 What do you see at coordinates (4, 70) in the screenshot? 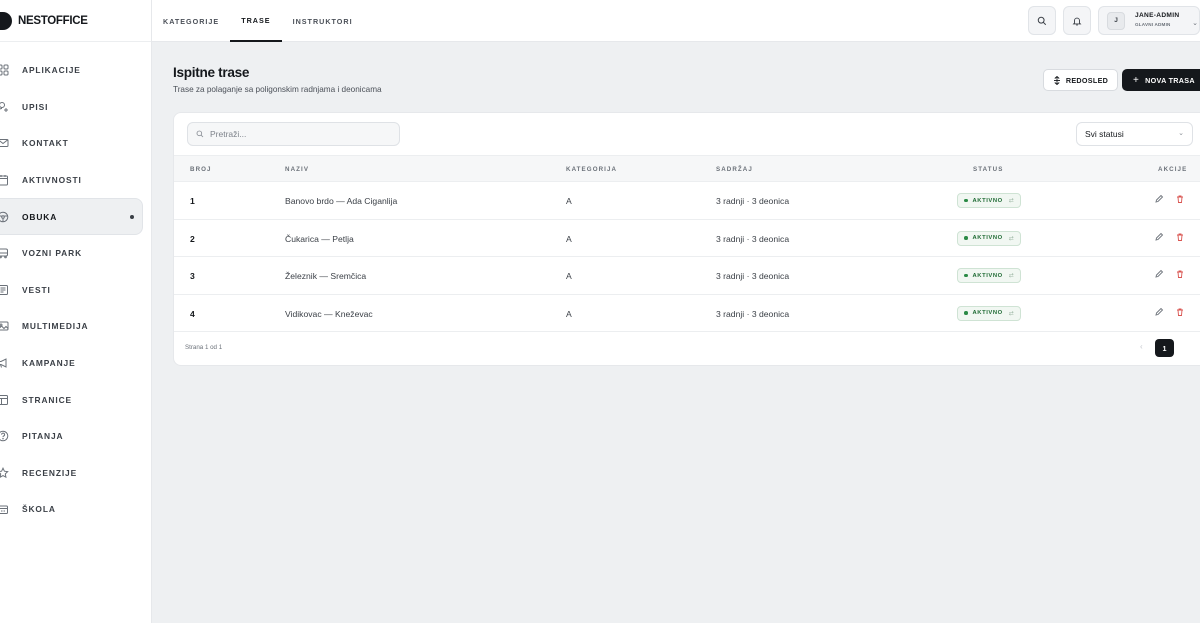
I see `grid-icon` at bounding box center [4, 70].